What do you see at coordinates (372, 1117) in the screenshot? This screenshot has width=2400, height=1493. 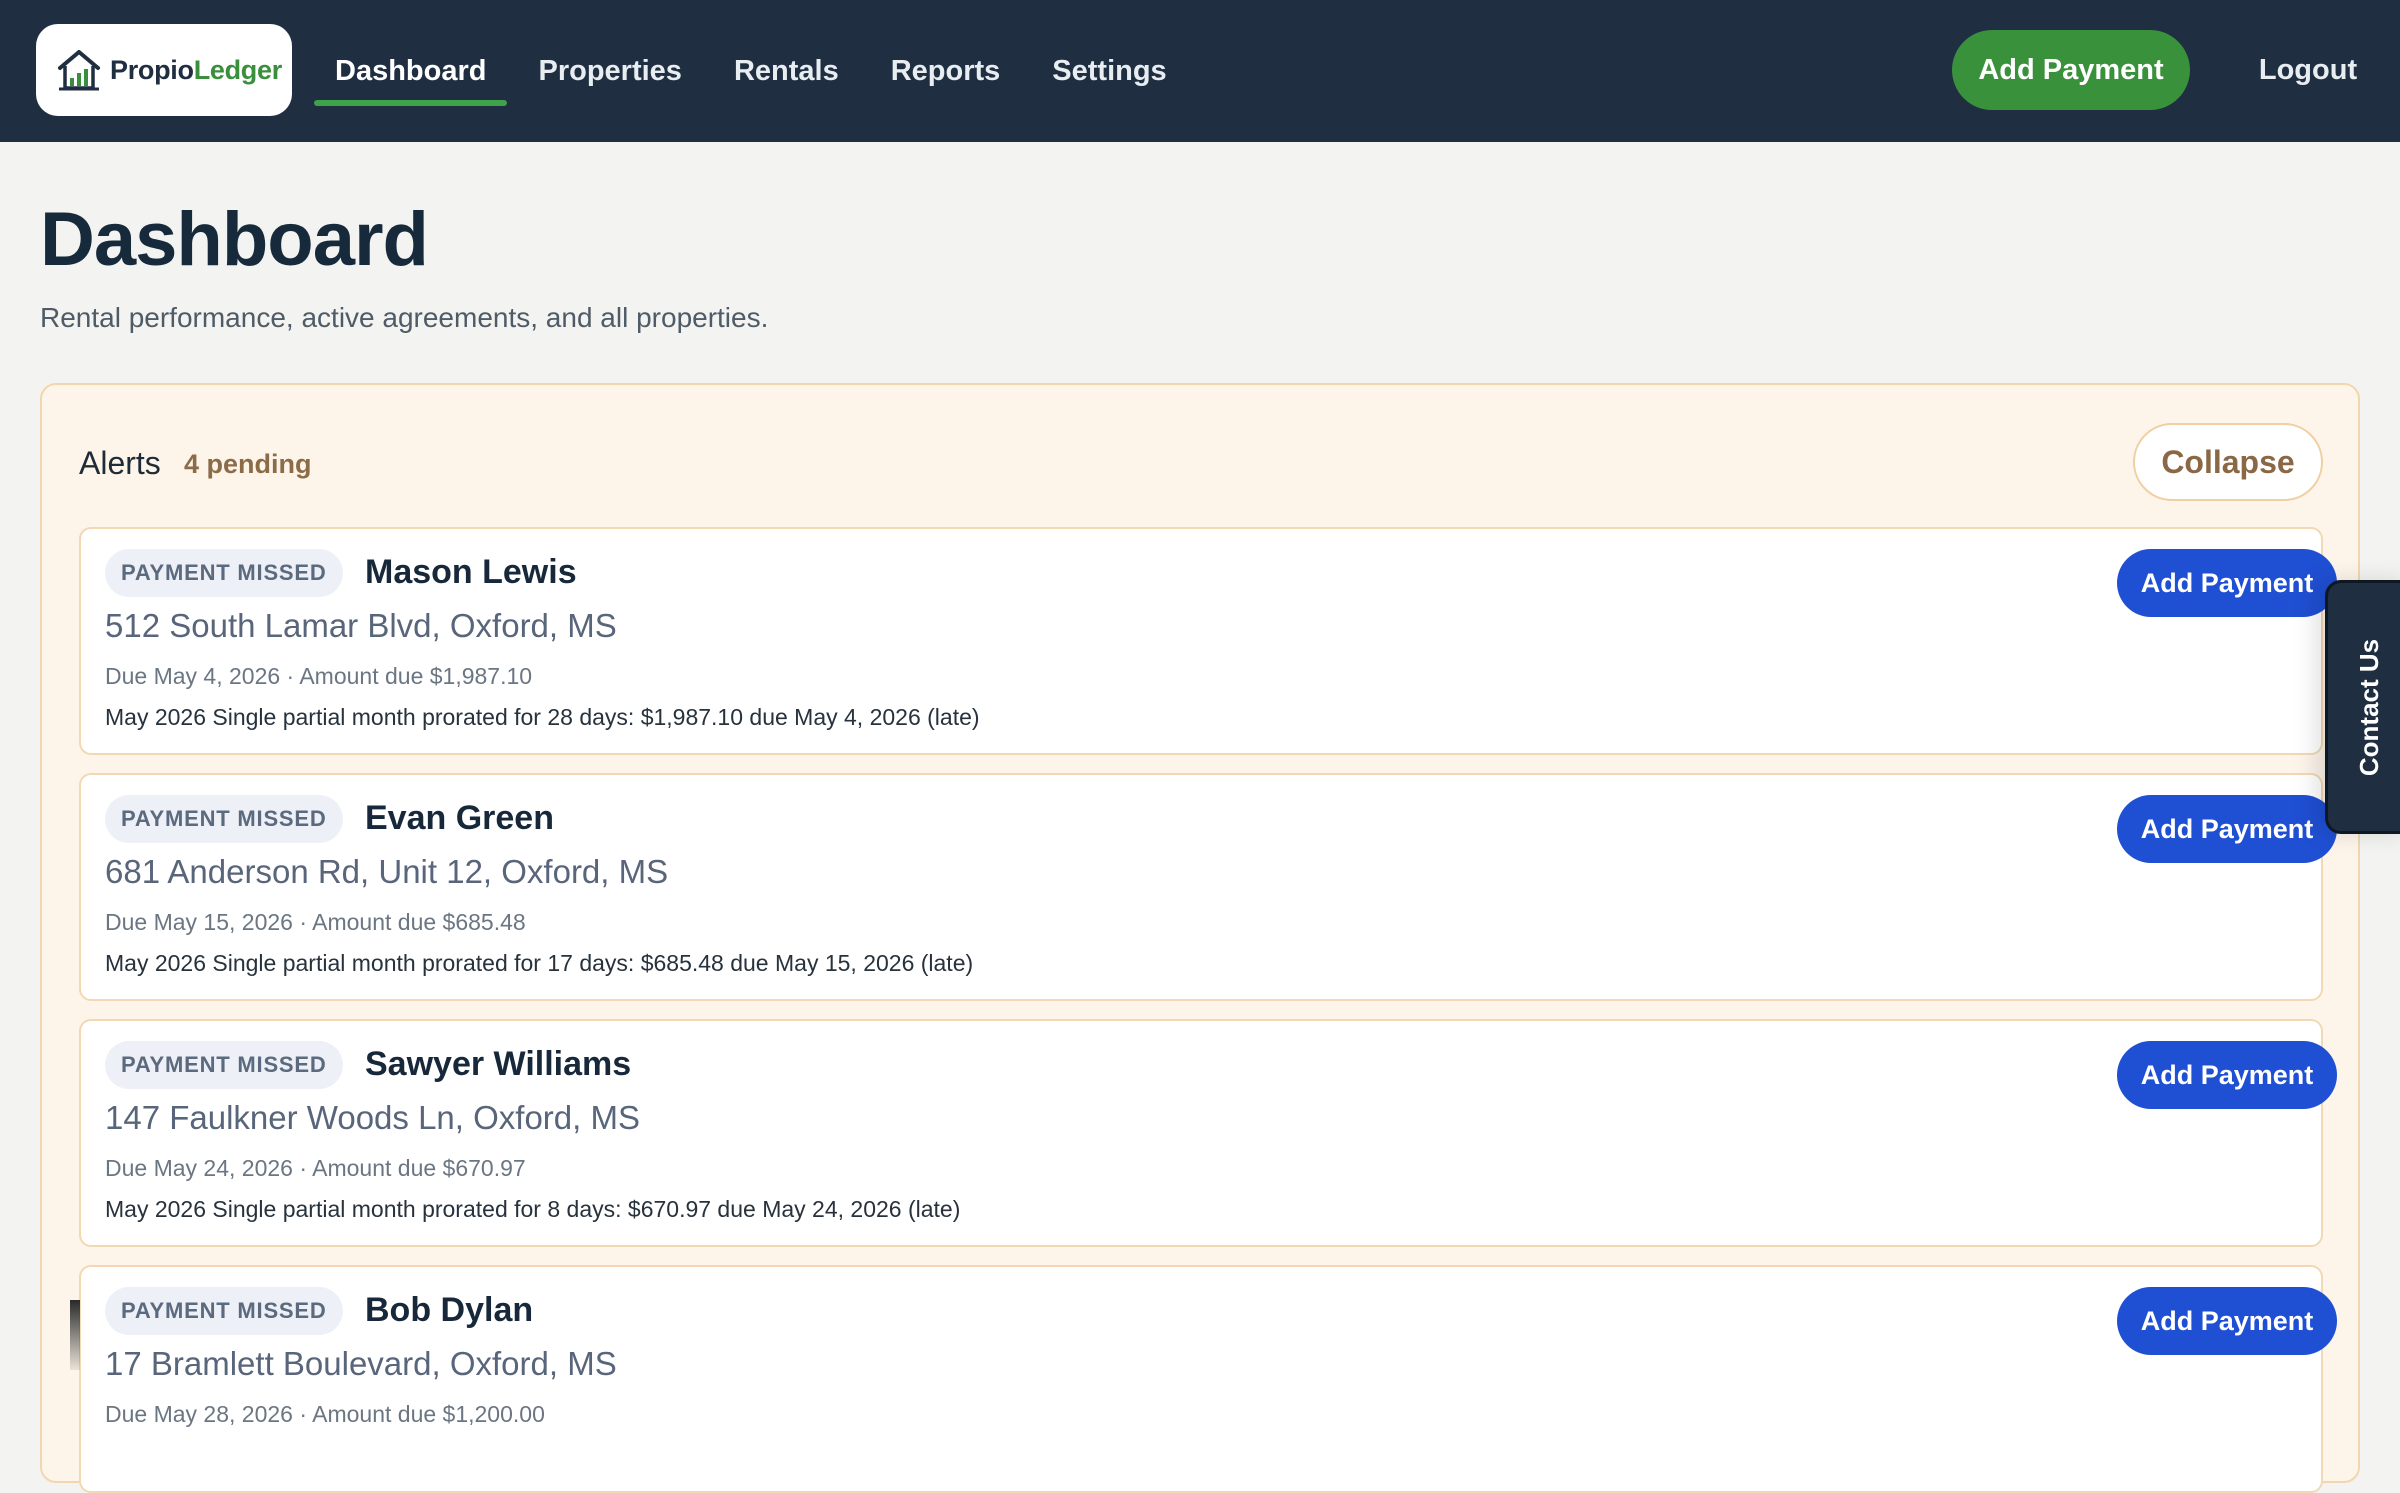 I see `property-address: 147 Faulkner Woods Ln, Oxford, MS` at bounding box center [372, 1117].